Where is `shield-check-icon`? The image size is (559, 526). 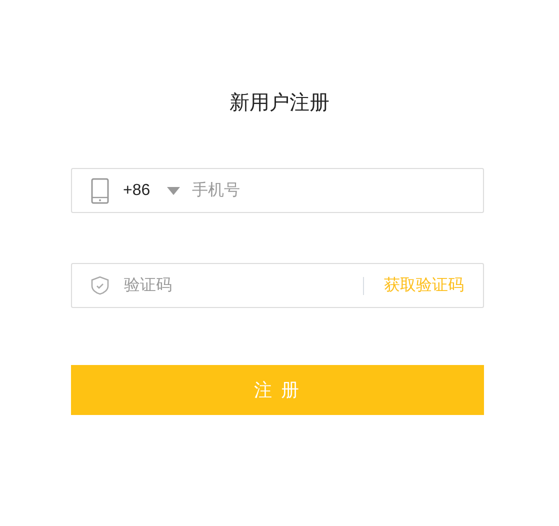 shield-check-icon is located at coordinates (100, 285).